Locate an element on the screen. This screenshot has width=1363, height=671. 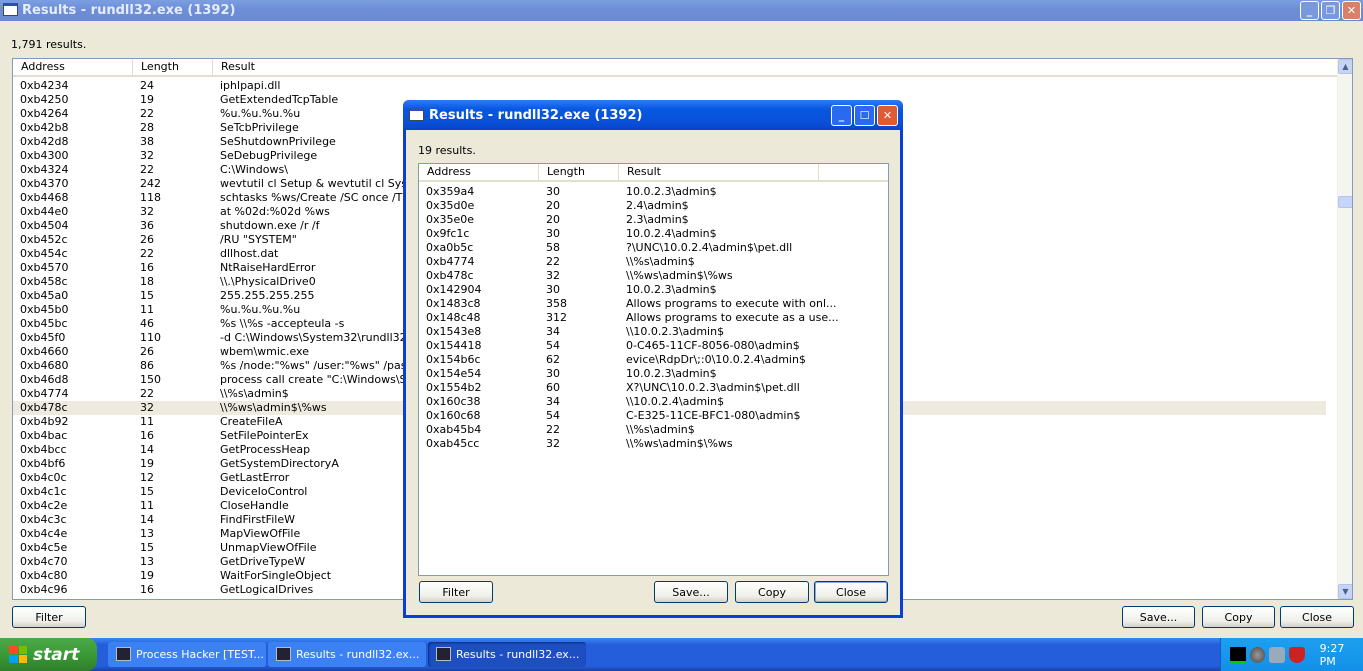
cell-address: 0xb4680 is located at coordinates (44, 365).